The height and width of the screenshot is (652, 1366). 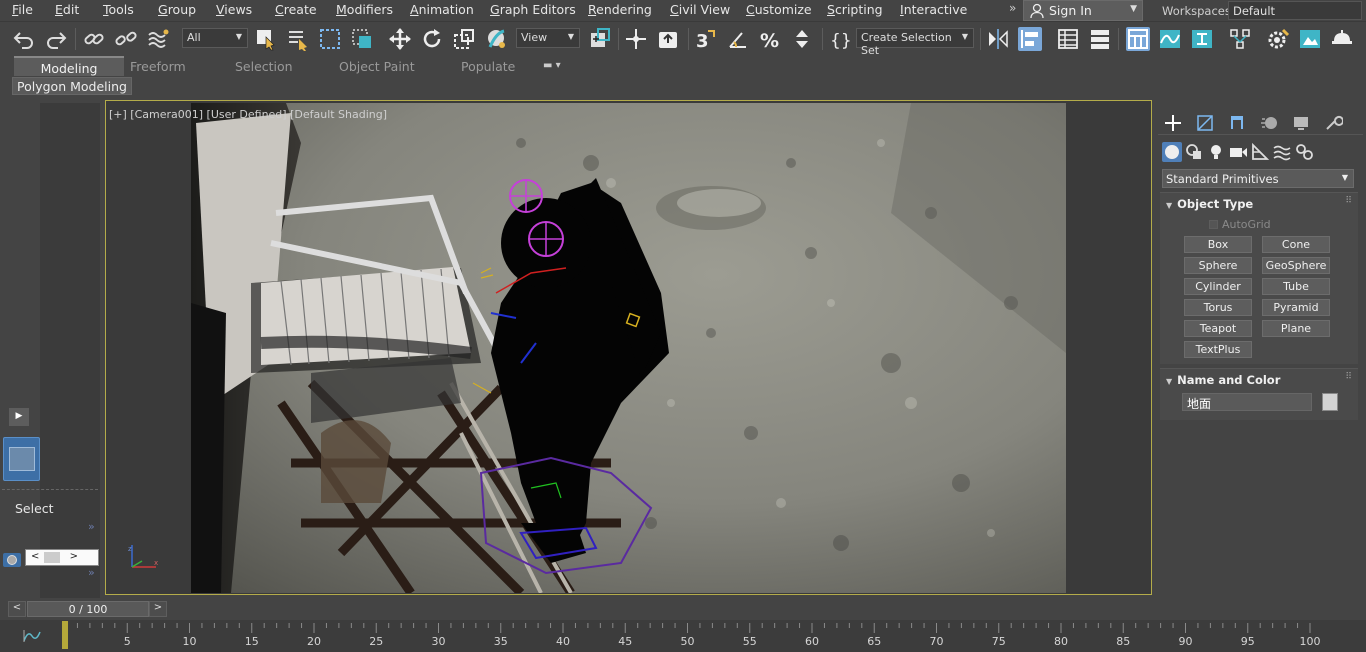 I want to click on toggle-button, so click(x=12, y=560).